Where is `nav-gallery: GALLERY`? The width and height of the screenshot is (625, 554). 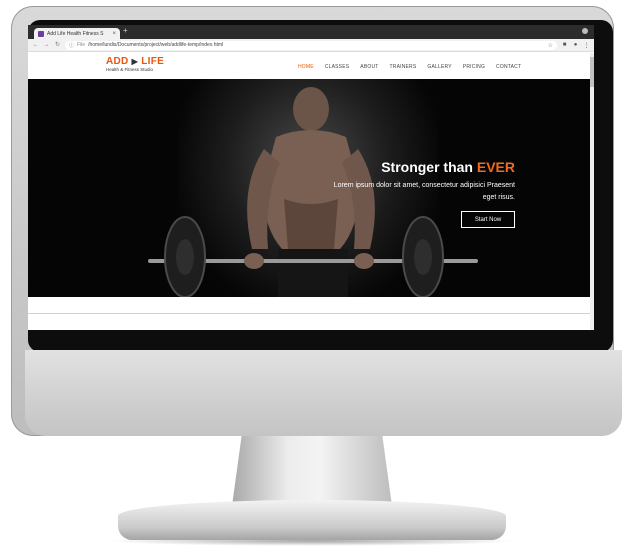 nav-gallery: GALLERY is located at coordinates (439, 67).